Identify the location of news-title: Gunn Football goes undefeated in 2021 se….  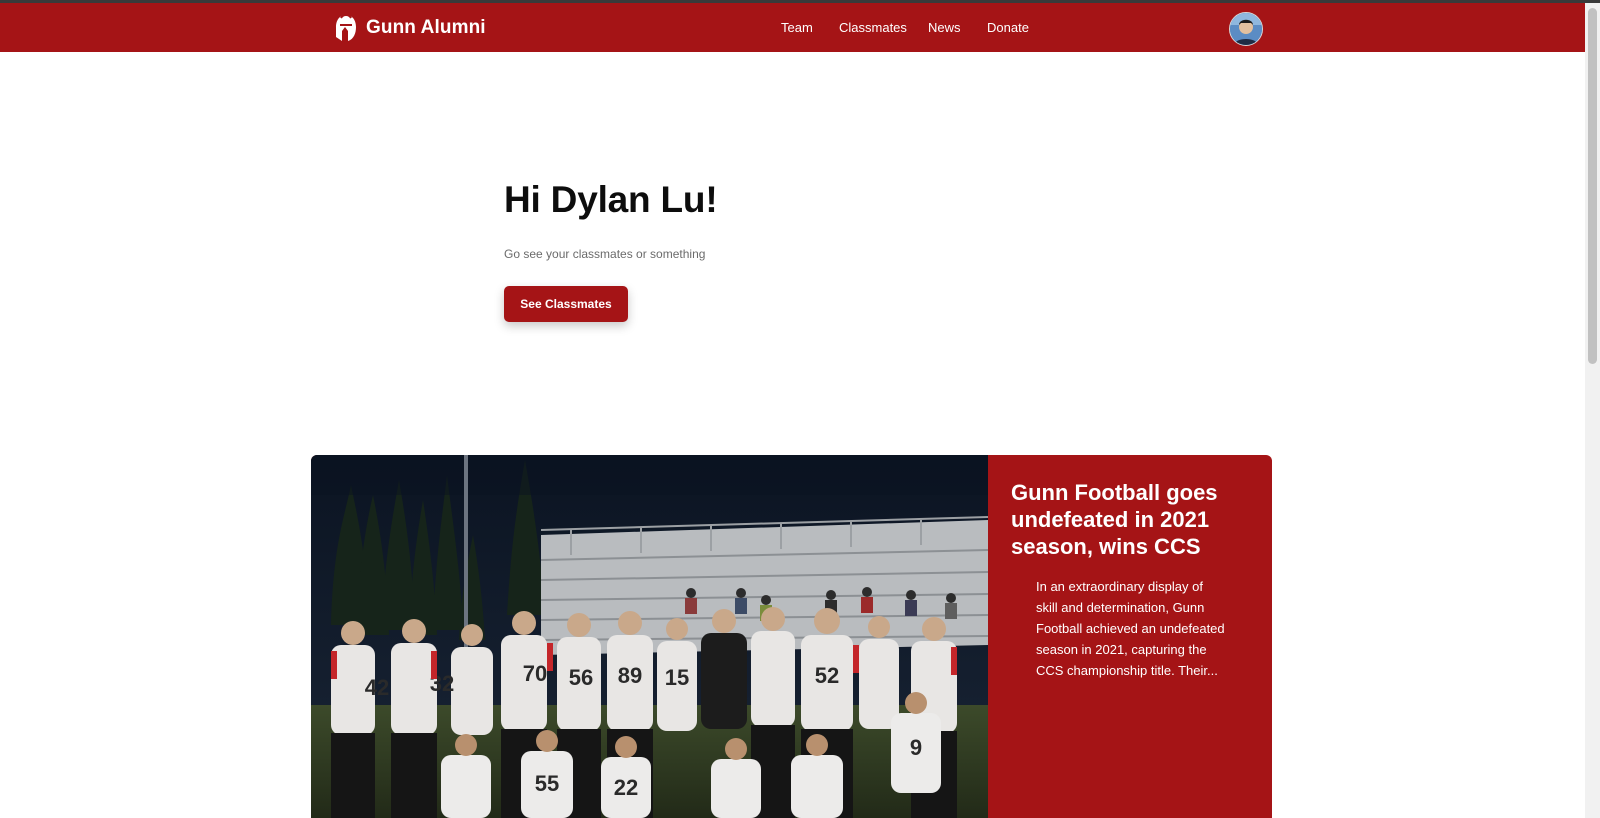
(1133, 519).